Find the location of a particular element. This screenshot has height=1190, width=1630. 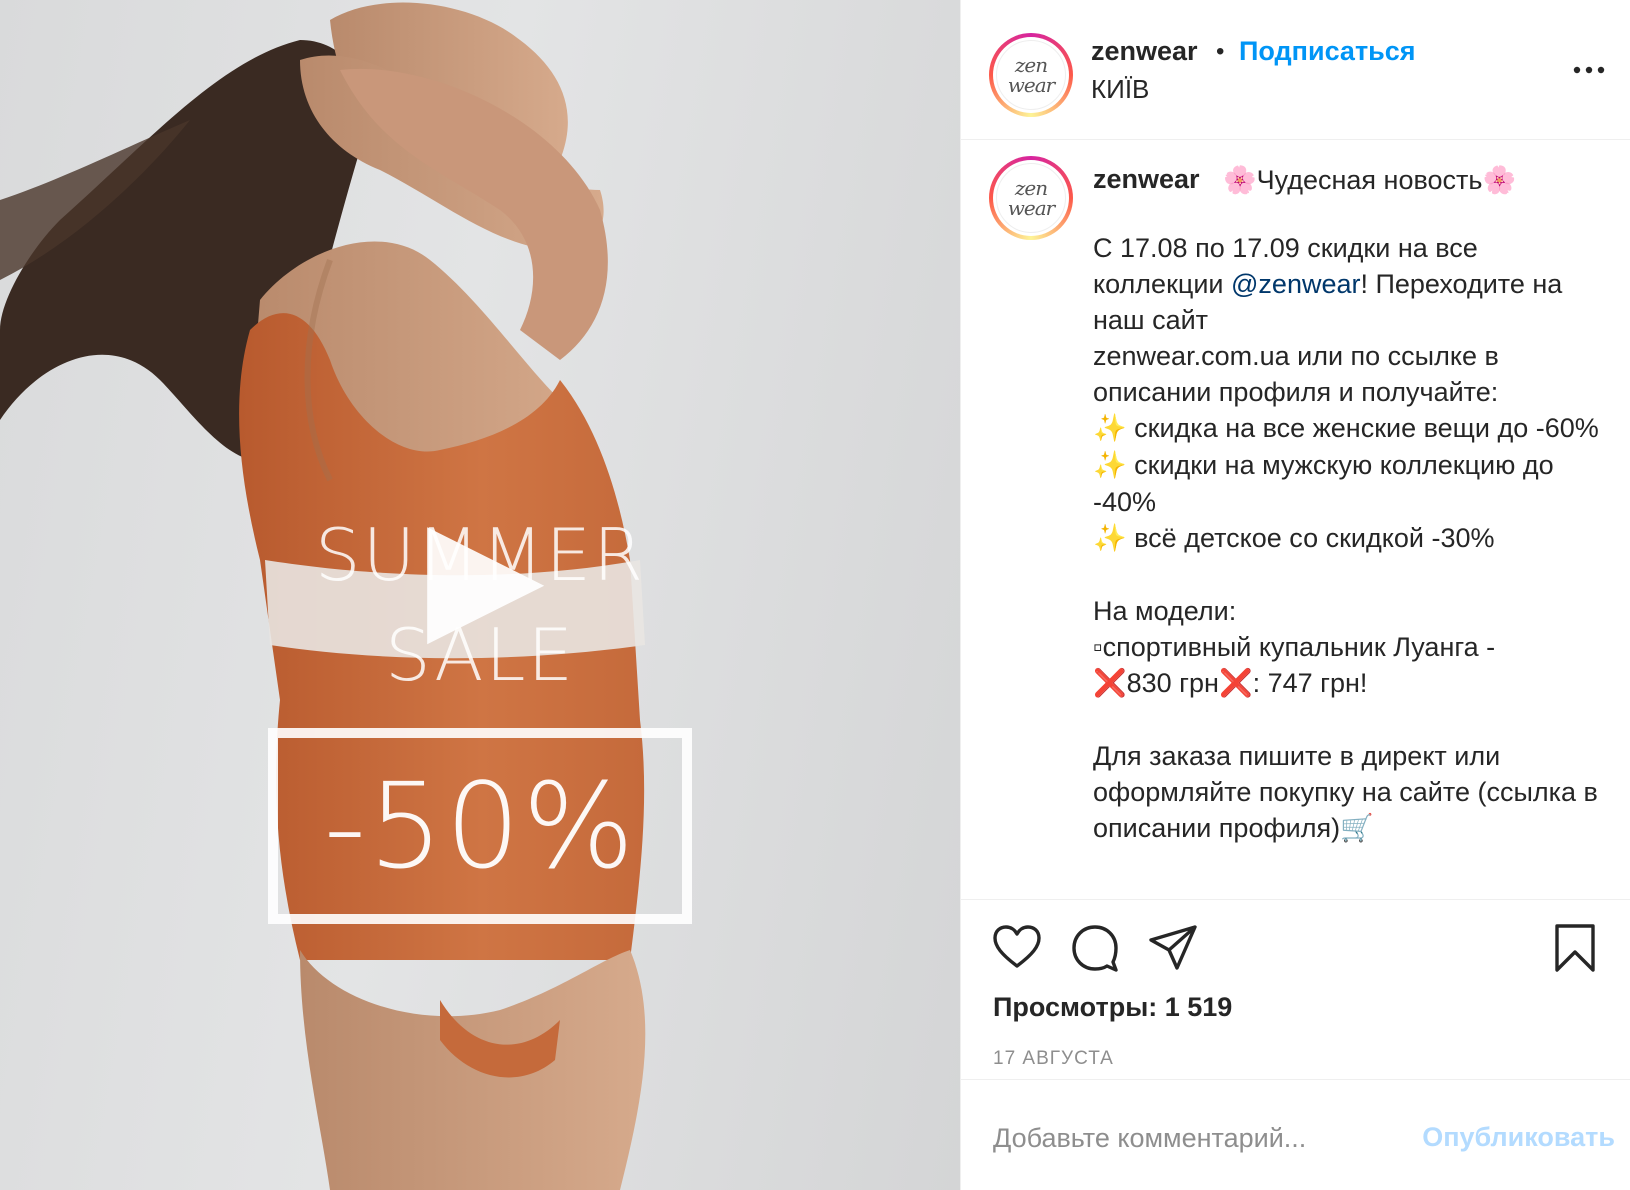

shopping-cart-icon: 🛒 is located at coordinates (1357, 828).